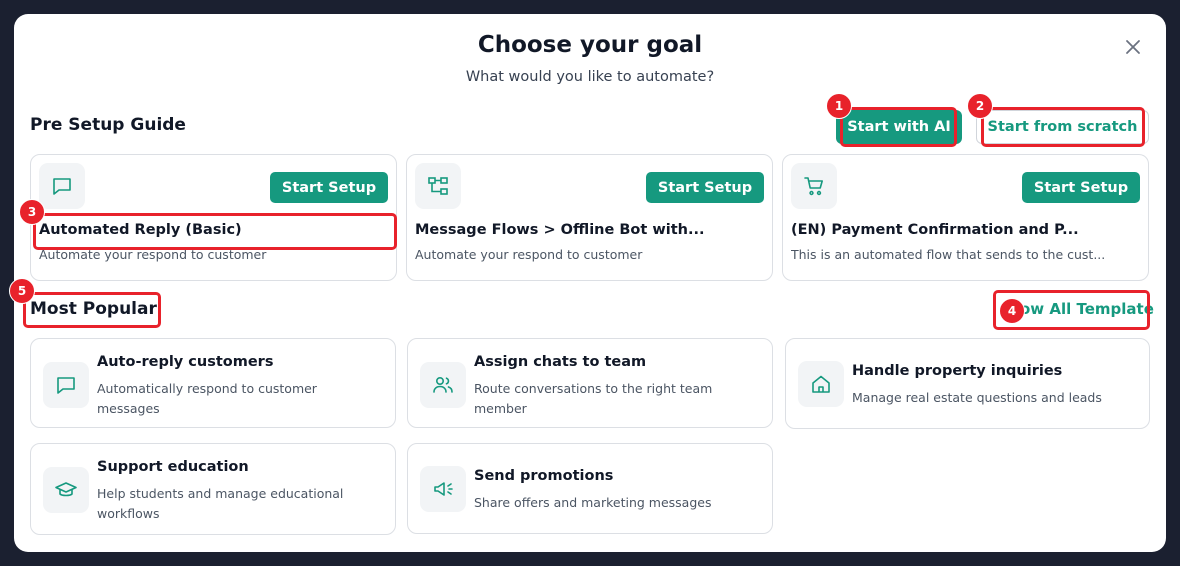 The width and height of the screenshot is (1180, 566). What do you see at coordinates (443, 385) in the screenshot?
I see `users-icon` at bounding box center [443, 385].